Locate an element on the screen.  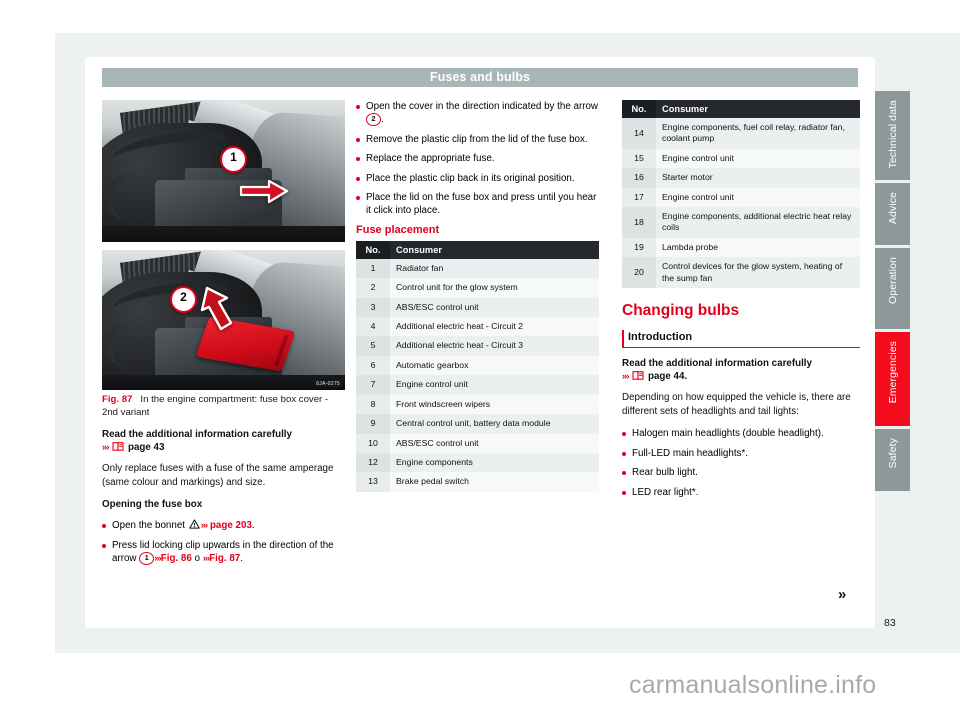
cell-consumer: Radiator fan is located at coordinates (494, 268).